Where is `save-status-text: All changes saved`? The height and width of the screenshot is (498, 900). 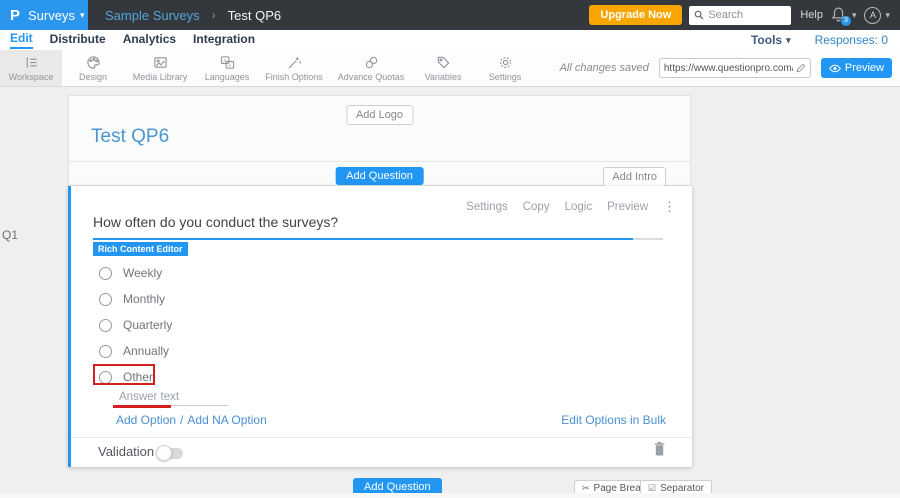 save-status-text: All changes saved is located at coordinates (604, 68).